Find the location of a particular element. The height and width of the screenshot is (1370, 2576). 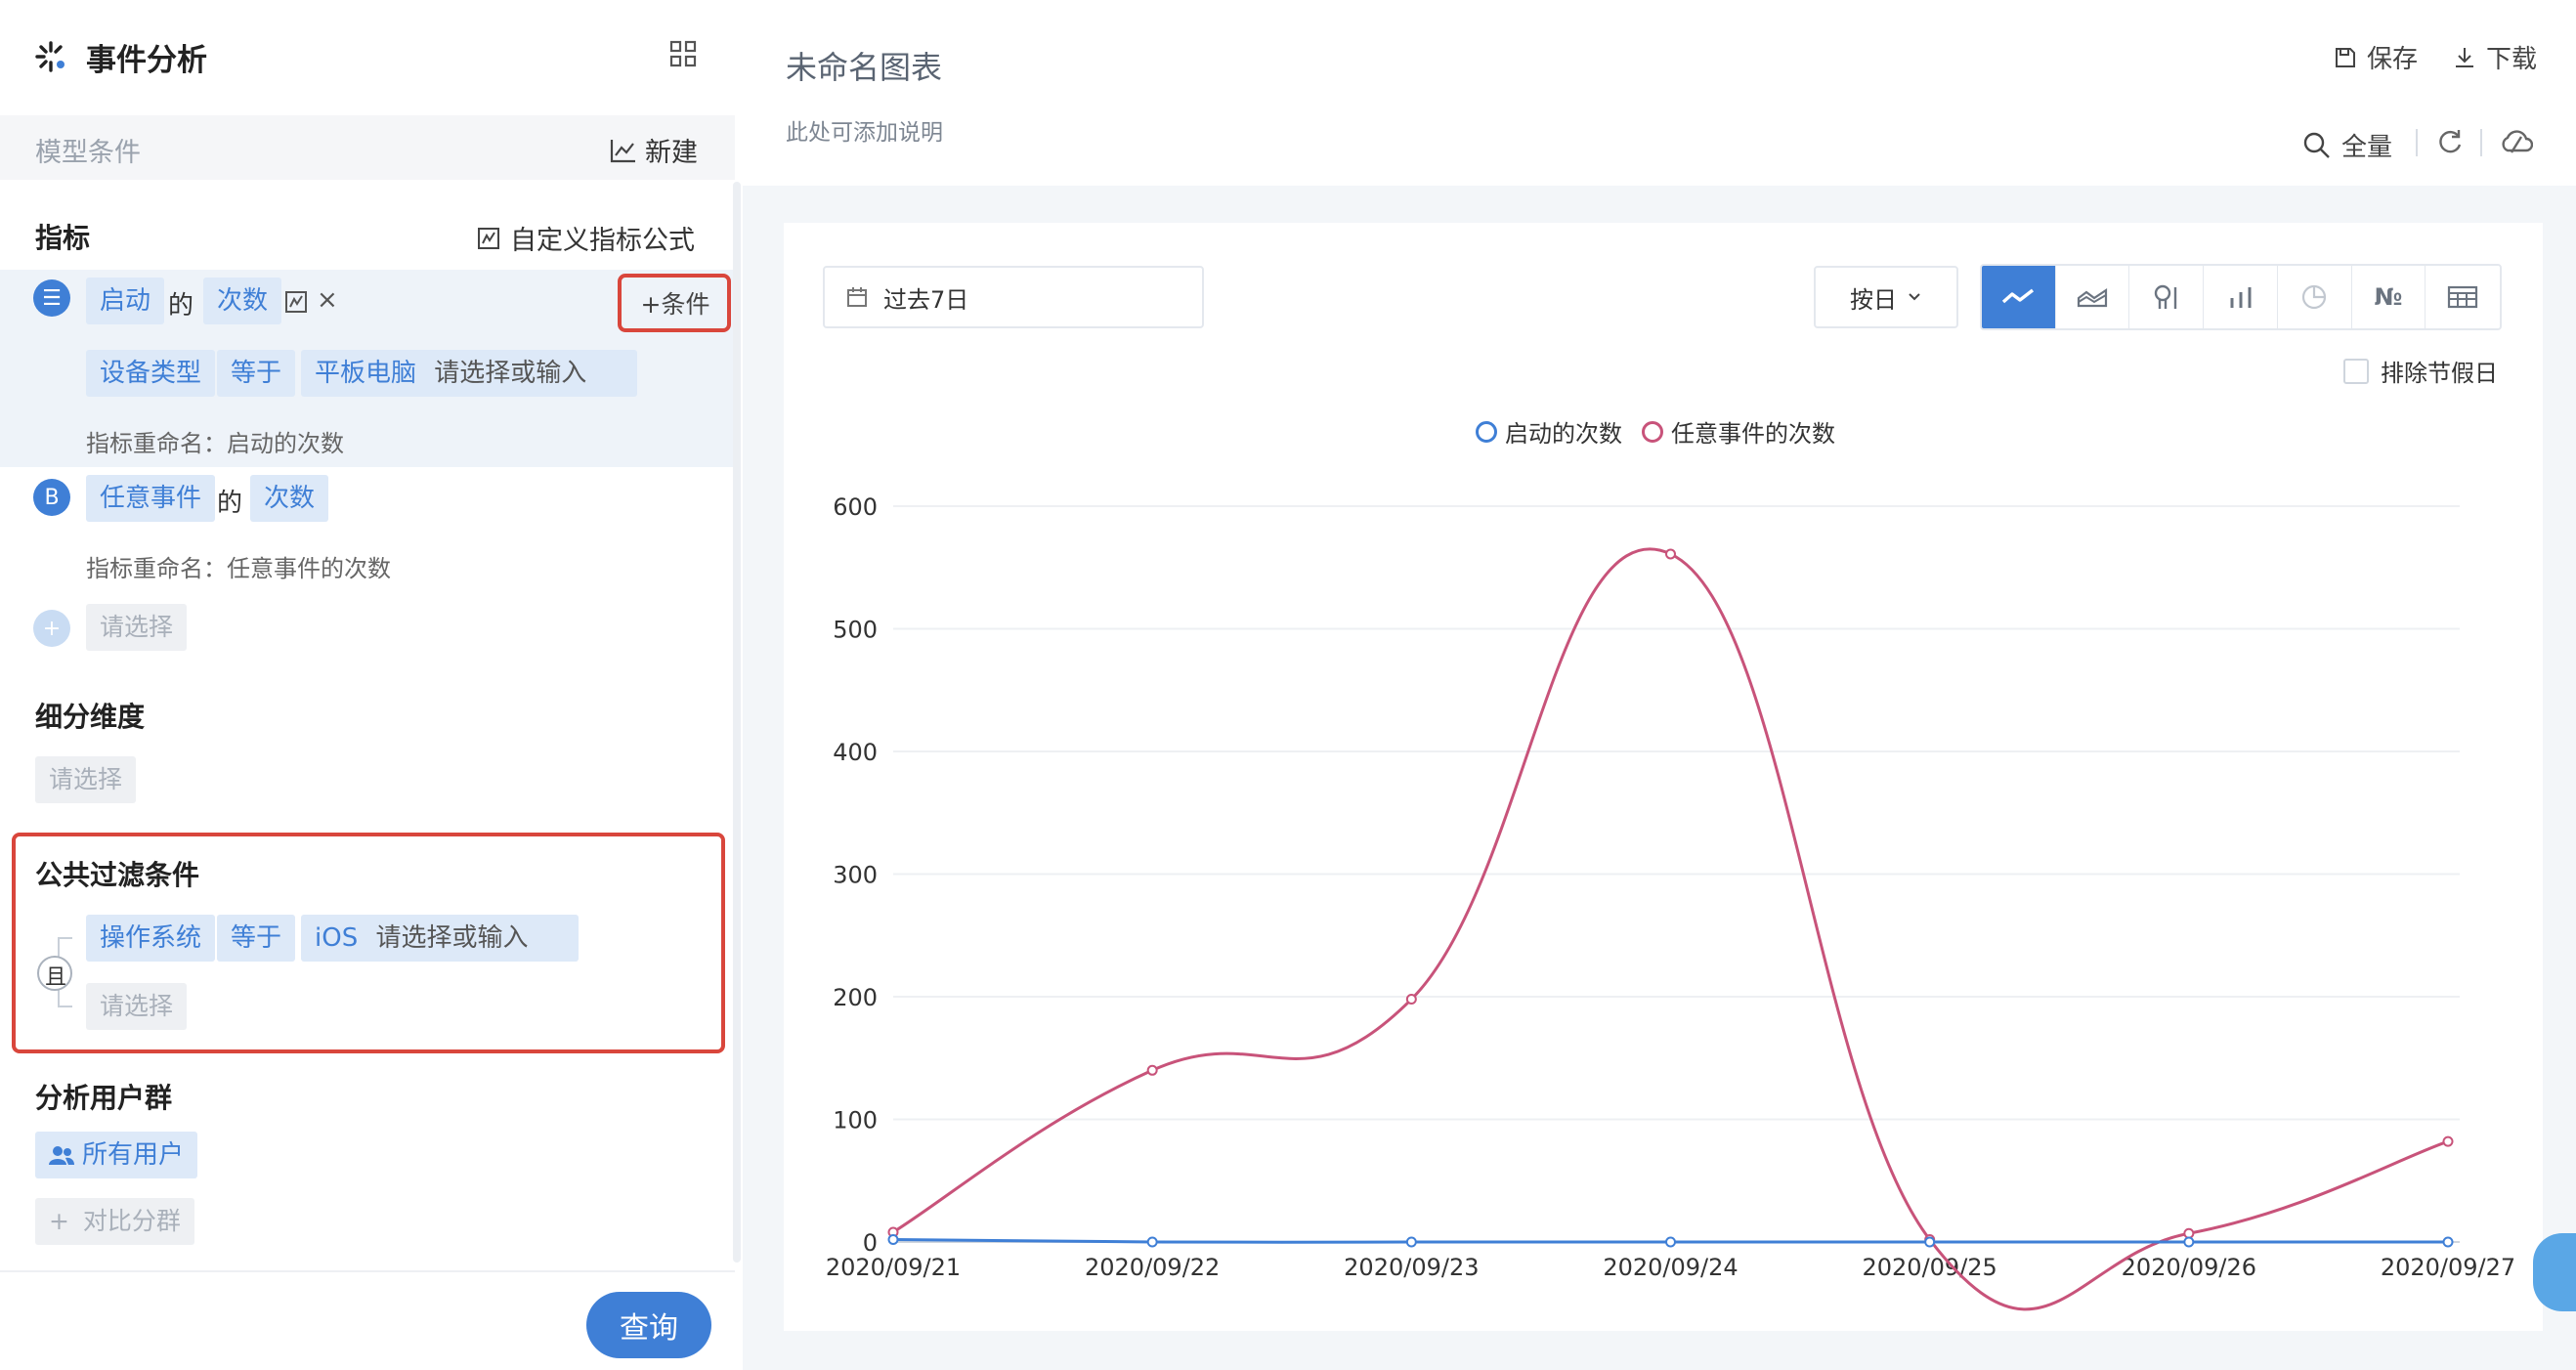

chart-type-switcher: № is located at coordinates (2241, 297).